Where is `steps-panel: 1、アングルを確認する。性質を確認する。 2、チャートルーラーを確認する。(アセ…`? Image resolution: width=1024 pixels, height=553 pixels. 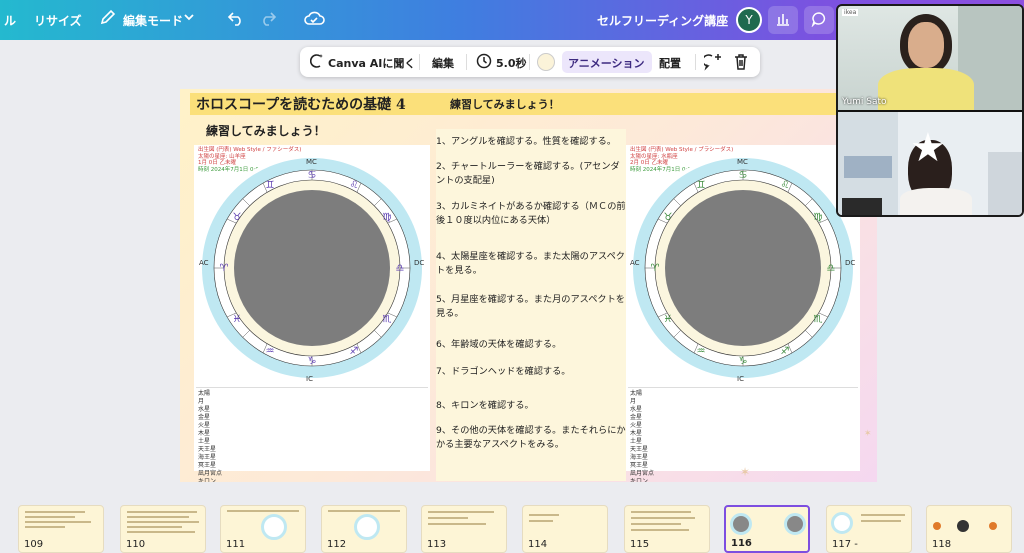 steps-panel: 1、アングルを確認する。性質を確認する。 2、チャートルーラーを確認する。(アセ… is located at coordinates (531, 305).